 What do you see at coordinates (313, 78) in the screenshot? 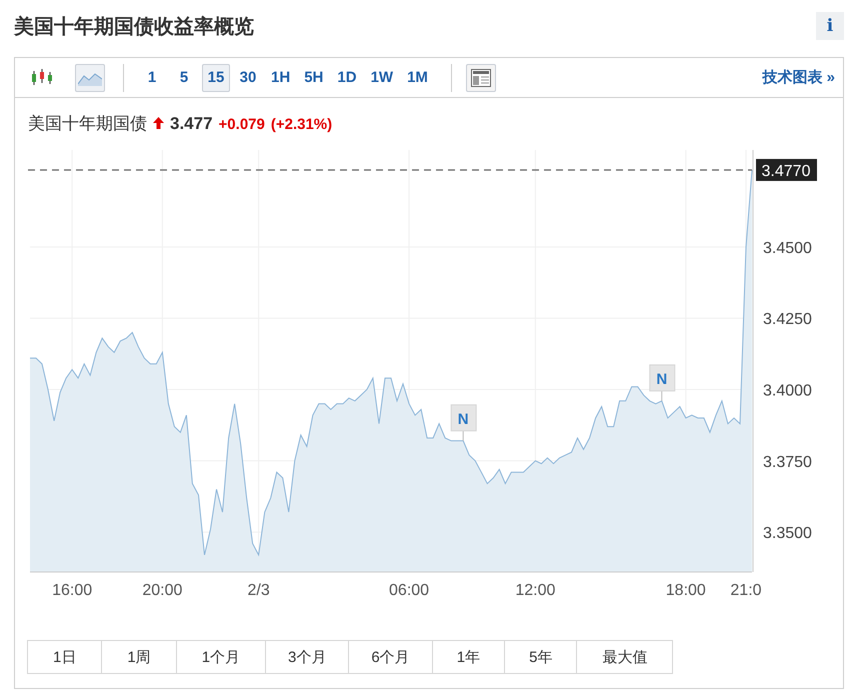
I see `interval-tab: 5H` at bounding box center [313, 78].